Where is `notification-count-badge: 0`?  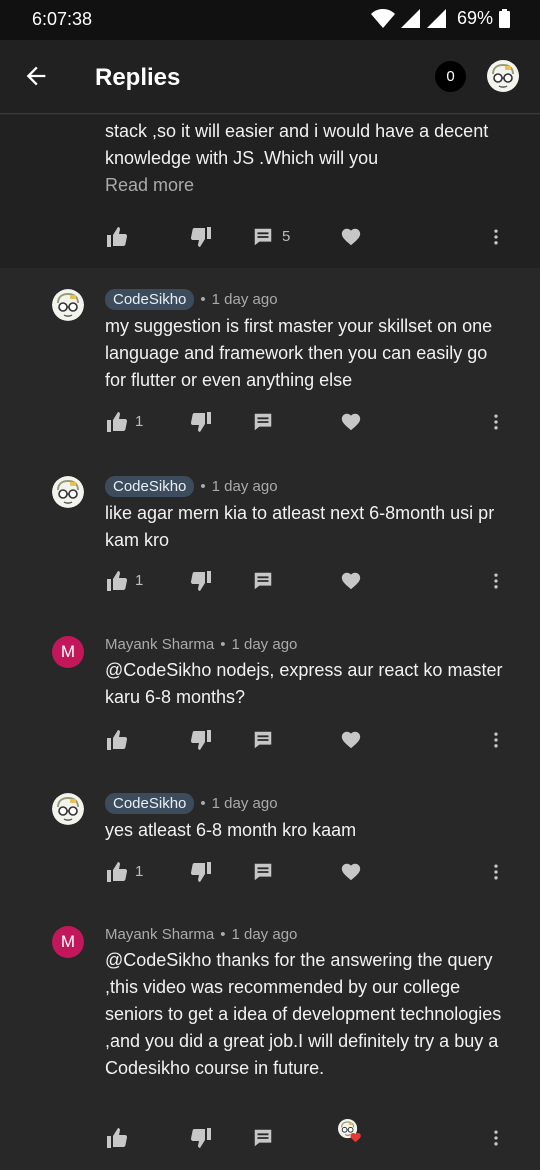 notification-count-badge: 0 is located at coordinates (450, 76).